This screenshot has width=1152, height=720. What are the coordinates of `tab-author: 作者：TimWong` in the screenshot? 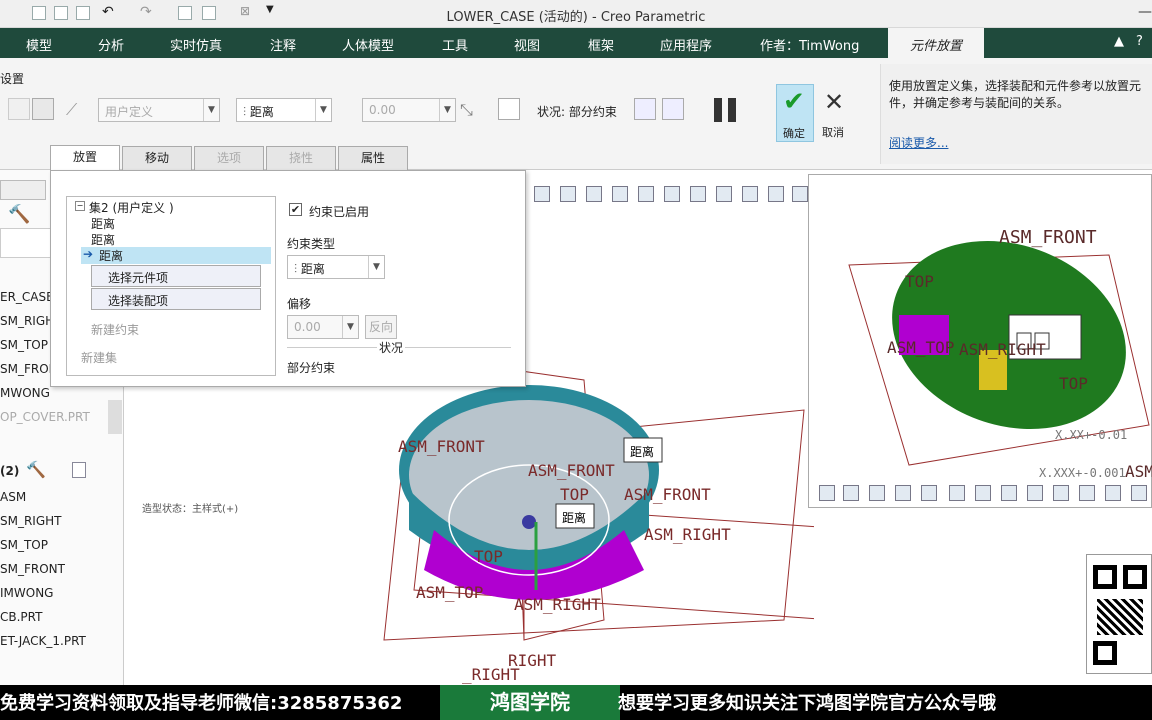 It's located at (809, 44).